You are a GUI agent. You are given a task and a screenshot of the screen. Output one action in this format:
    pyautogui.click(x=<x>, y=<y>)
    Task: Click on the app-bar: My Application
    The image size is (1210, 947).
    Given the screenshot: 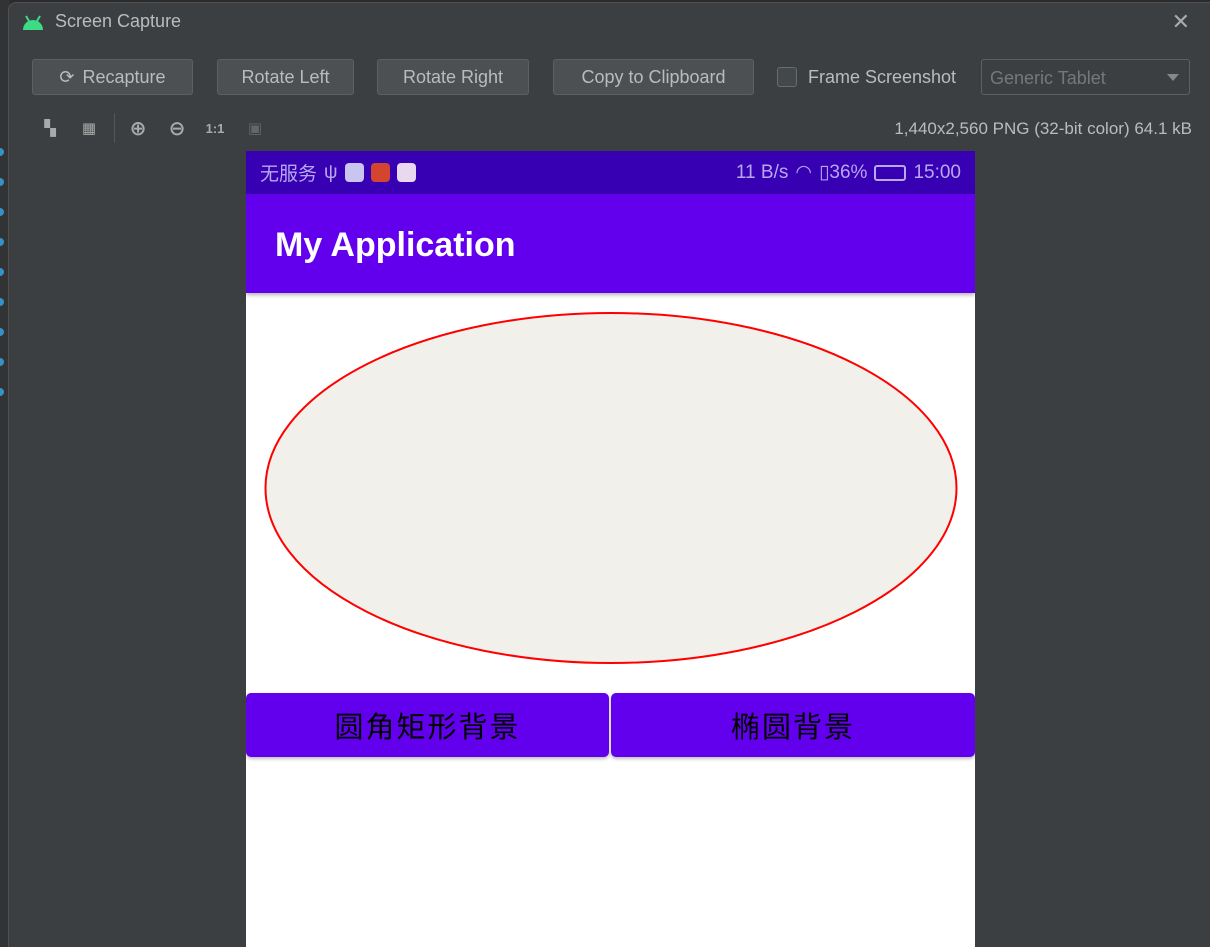 What is the action you would take?
    pyautogui.click(x=610, y=243)
    